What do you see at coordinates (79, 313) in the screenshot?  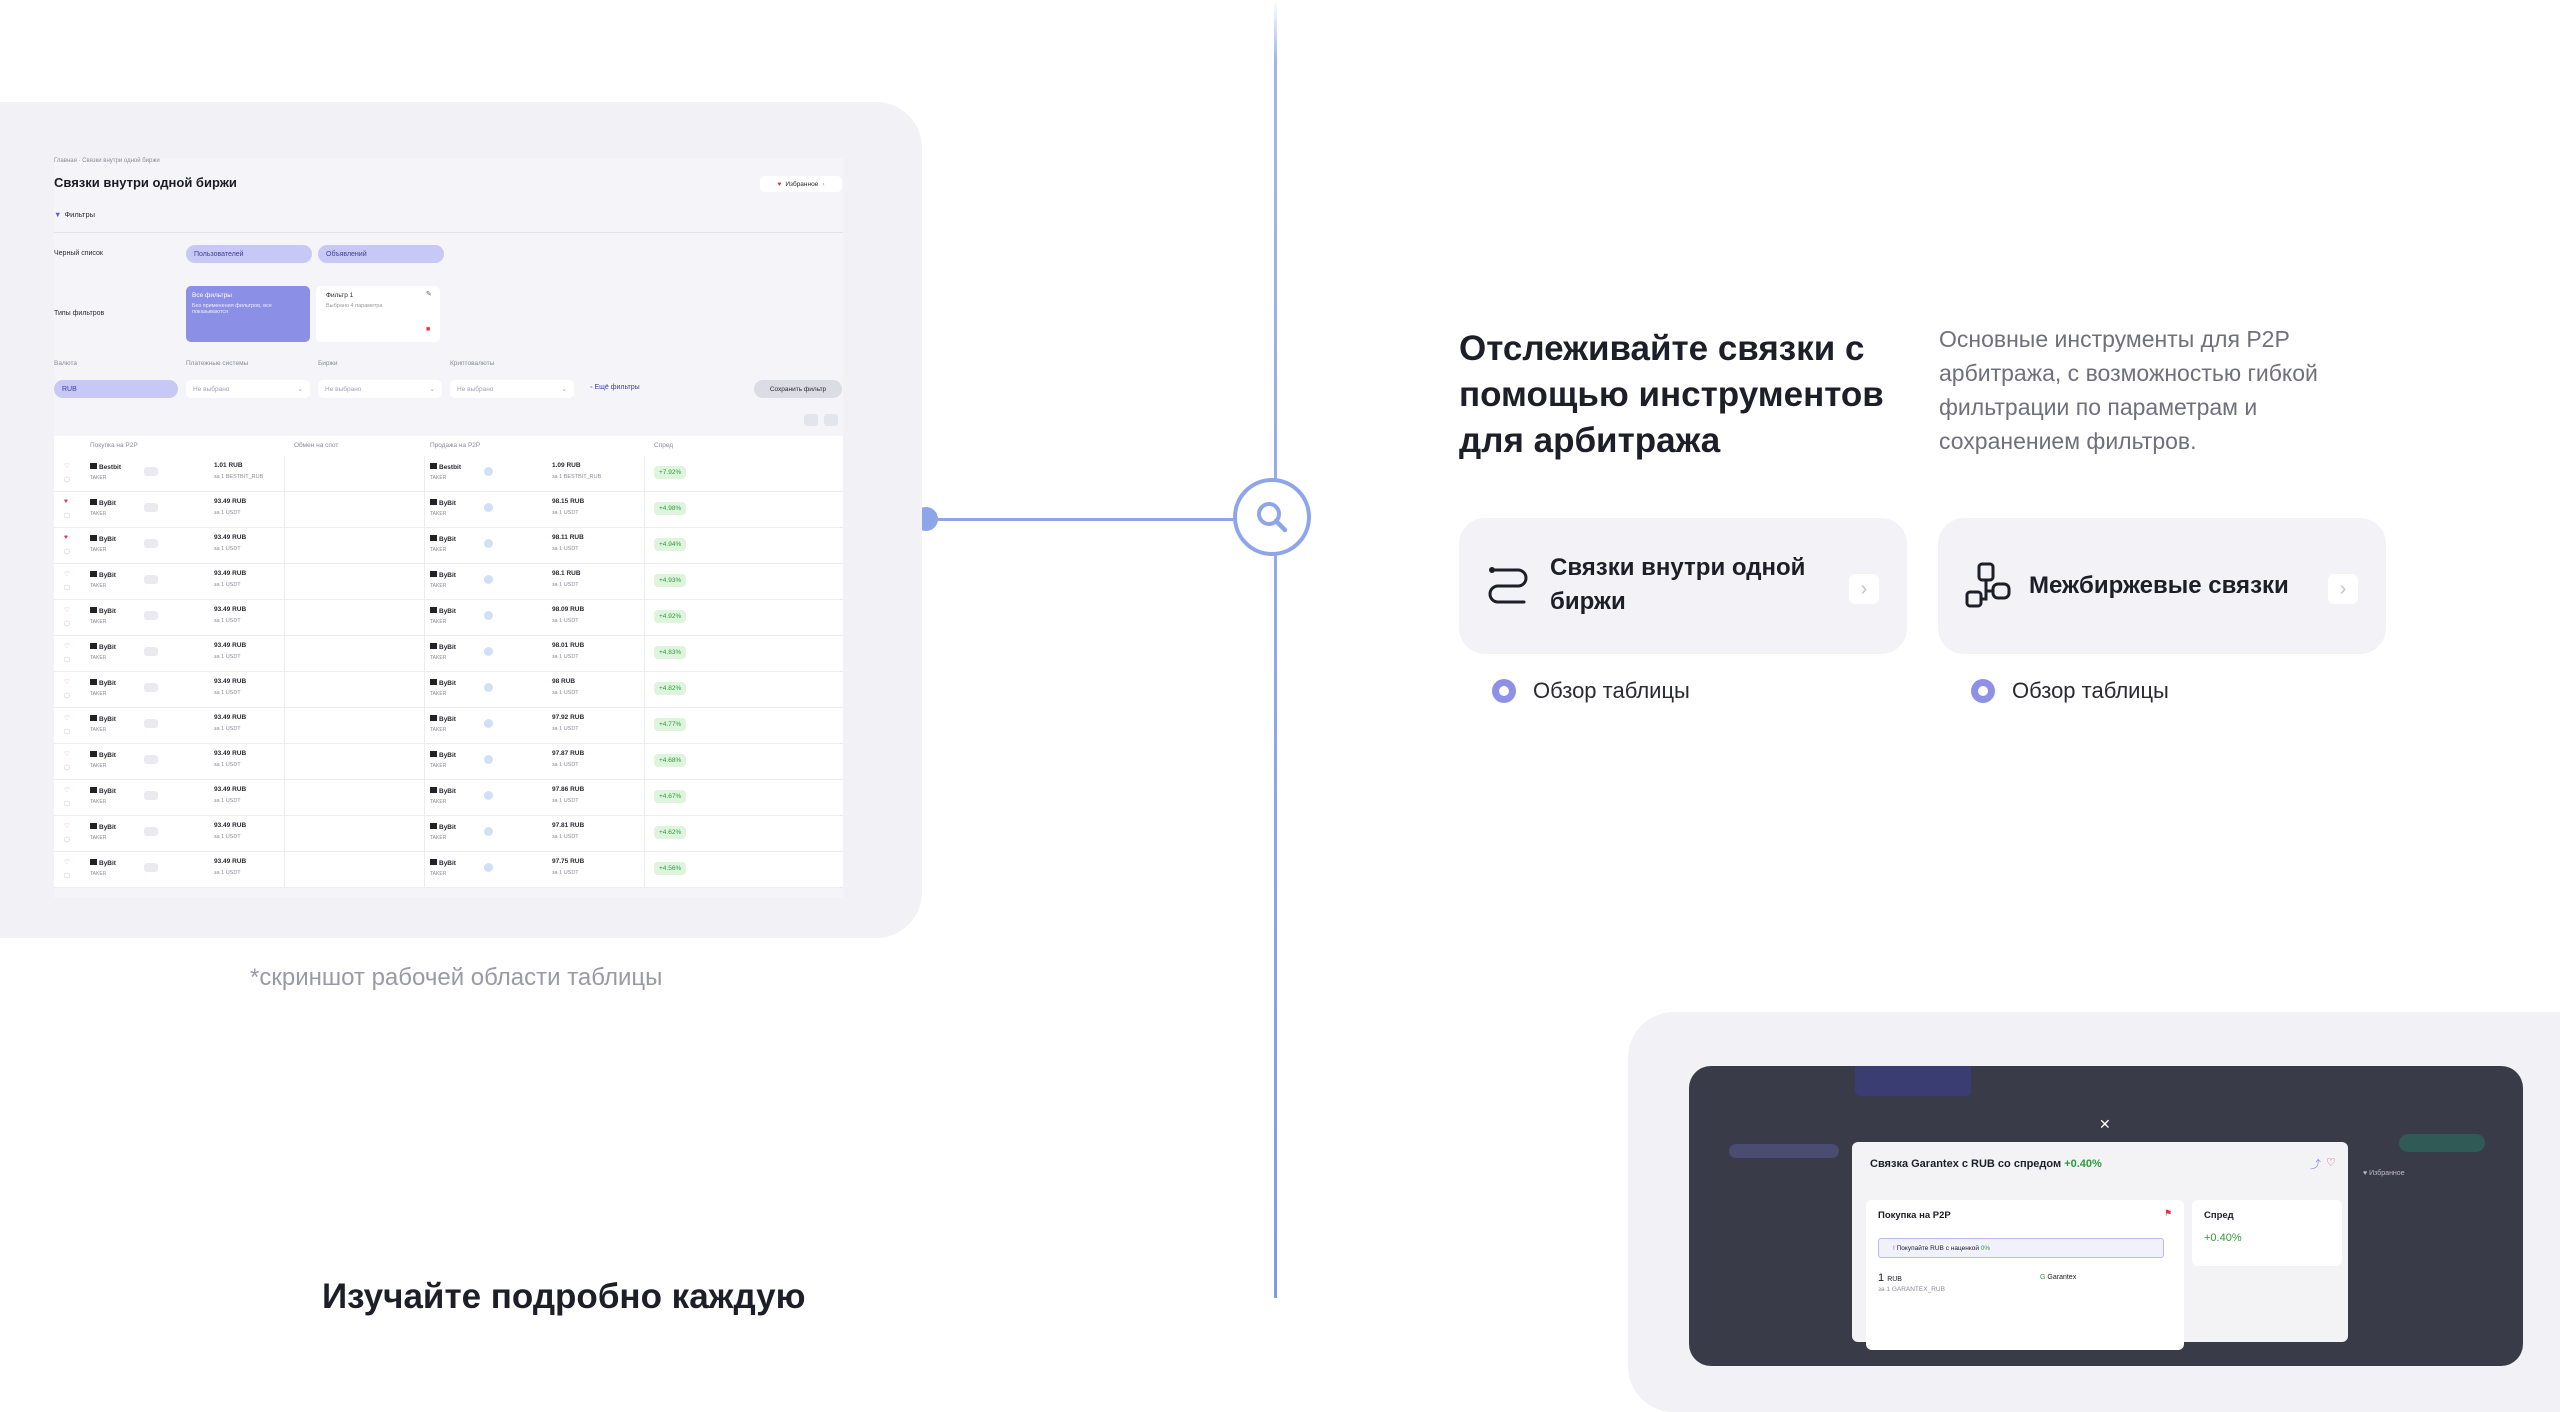 I see `filter-types-label: Типы фильтров` at bounding box center [79, 313].